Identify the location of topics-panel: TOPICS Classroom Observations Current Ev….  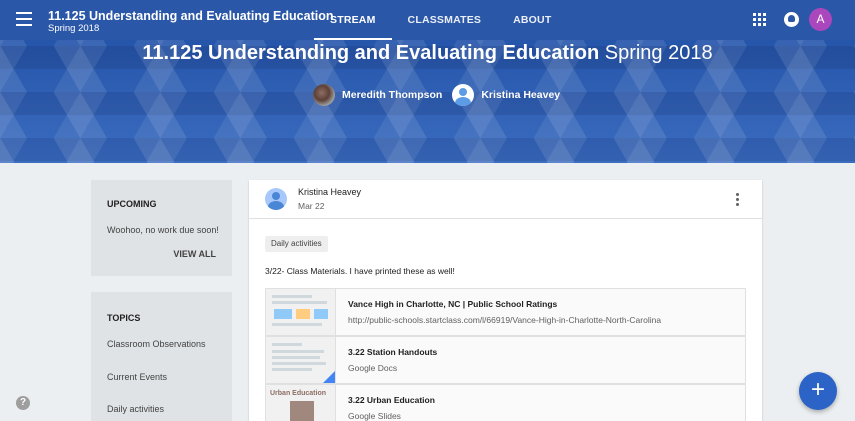
(161, 356).